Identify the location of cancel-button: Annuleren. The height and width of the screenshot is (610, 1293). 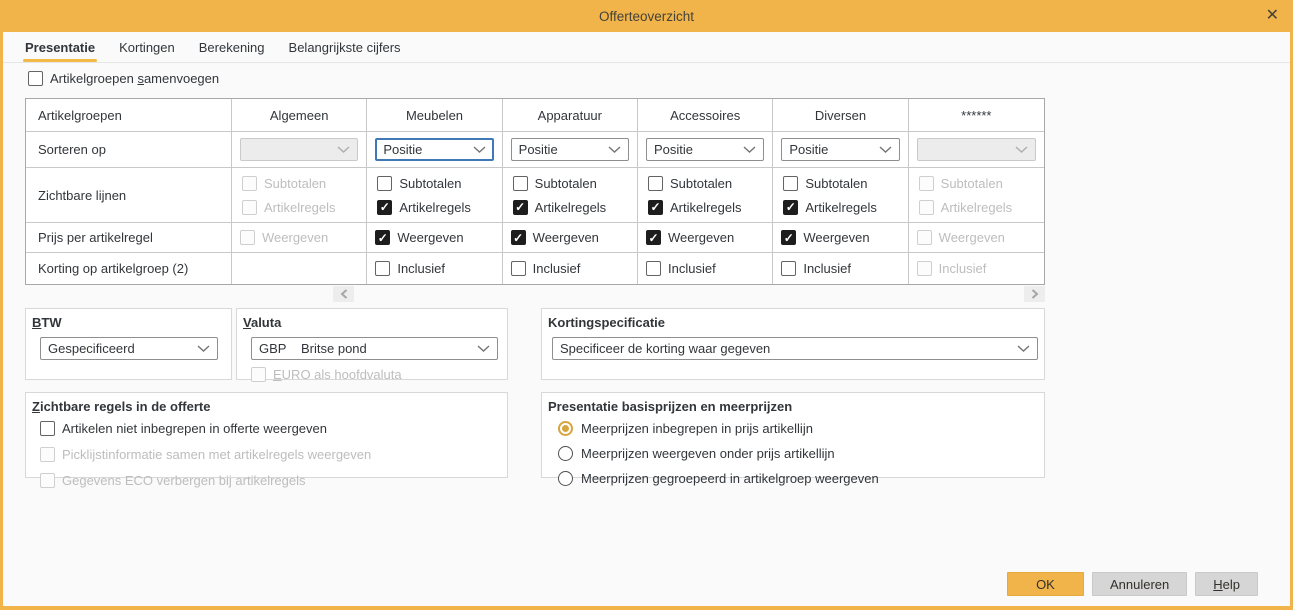
(1139, 584).